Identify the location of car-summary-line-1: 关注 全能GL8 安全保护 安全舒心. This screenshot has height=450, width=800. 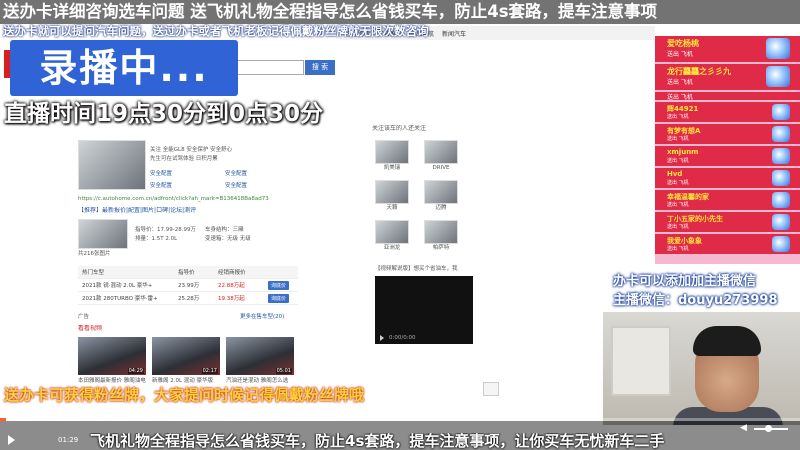
(191, 150).